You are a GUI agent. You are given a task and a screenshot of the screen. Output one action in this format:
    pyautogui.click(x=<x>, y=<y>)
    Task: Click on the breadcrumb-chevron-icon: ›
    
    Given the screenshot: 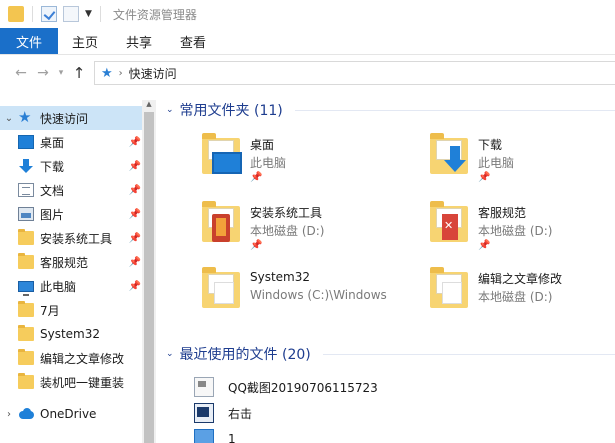 What is the action you would take?
    pyautogui.click(x=121, y=73)
    